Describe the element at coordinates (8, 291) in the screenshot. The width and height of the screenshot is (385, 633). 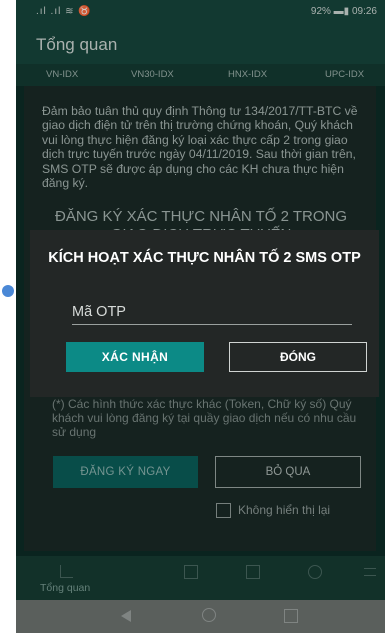
I see `side-indicator-dot` at that location.